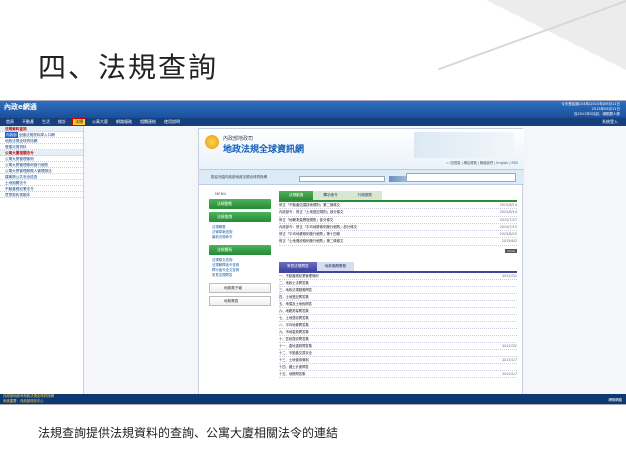 The image size is (626, 470). I want to click on qa-row: 十二、不動產交易安全, so click(398, 353).